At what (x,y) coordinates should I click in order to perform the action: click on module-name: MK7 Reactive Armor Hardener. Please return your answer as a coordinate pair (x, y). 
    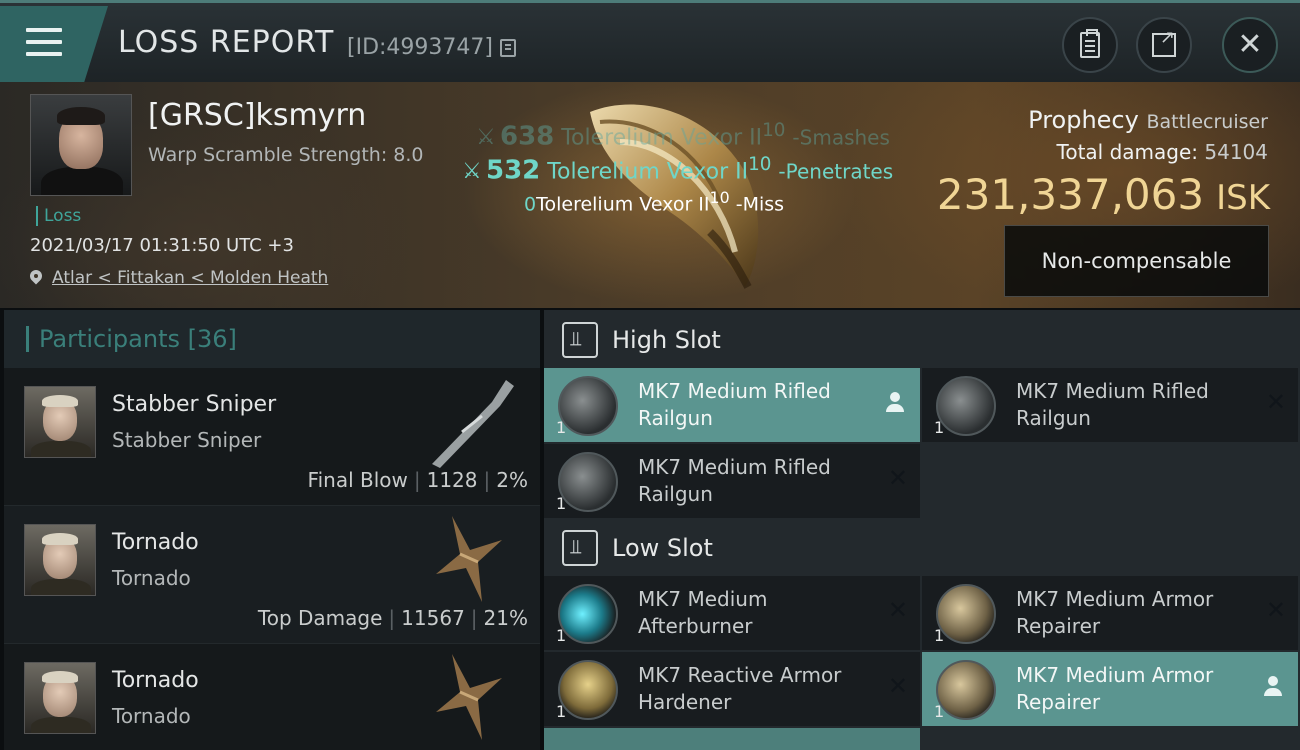
    Looking at the image, I should click on (740, 688).